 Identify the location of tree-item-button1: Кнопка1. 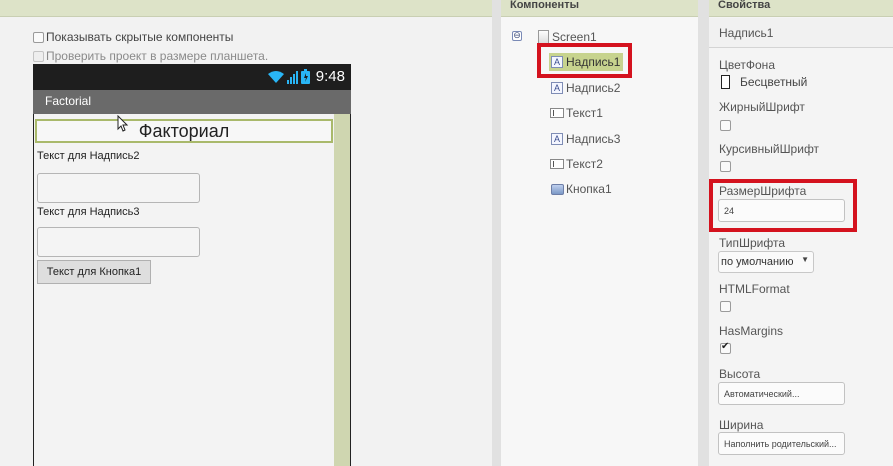
(581, 189).